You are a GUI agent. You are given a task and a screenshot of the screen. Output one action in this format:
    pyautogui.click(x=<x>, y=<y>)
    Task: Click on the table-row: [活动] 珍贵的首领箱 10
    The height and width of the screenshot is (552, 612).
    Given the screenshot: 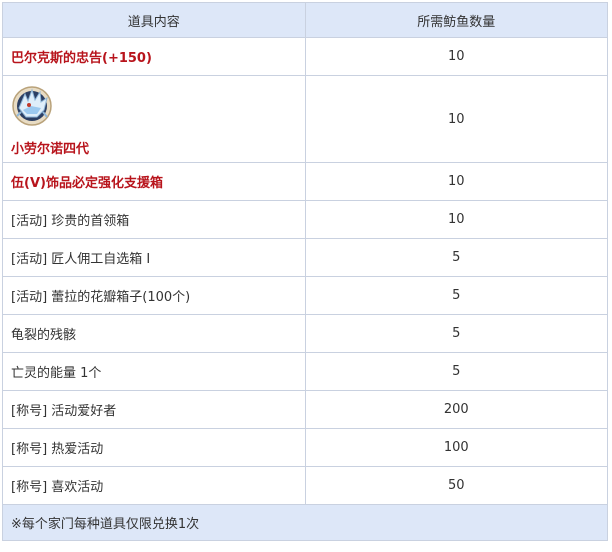 What is the action you would take?
    pyautogui.click(x=305, y=219)
    